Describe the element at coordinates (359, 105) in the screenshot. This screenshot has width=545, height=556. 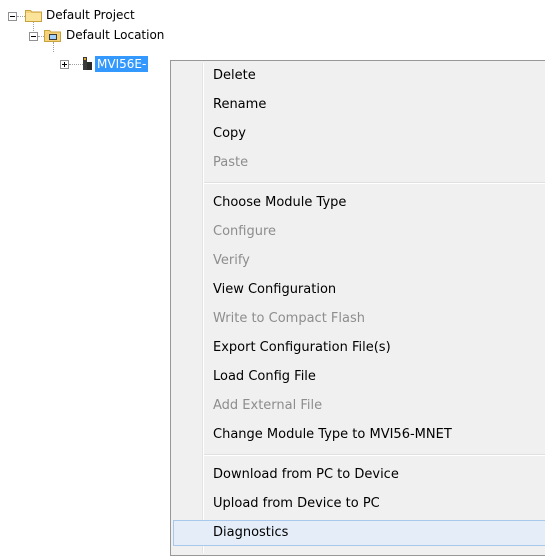
I see `menu-item-rename: Rename` at that location.